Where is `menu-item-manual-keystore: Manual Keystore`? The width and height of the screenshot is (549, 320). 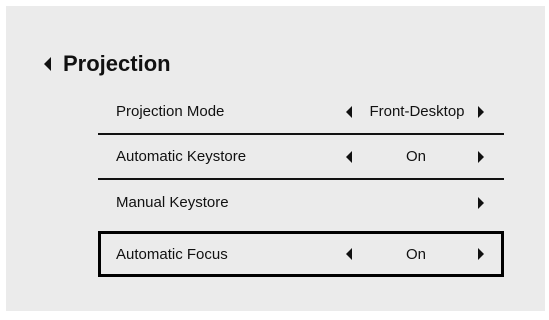 menu-item-manual-keystore: Manual Keystore is located at coordinates (301, 202).